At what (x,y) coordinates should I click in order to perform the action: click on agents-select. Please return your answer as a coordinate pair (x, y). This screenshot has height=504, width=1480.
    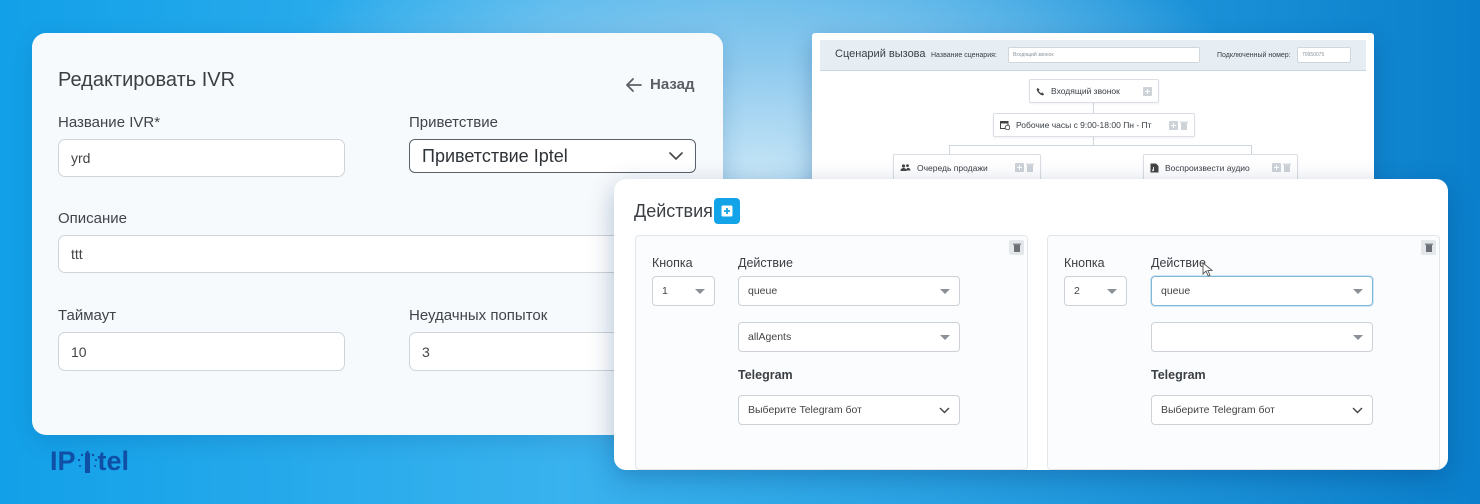
    Looking at the image, I should click on (1262, 337).